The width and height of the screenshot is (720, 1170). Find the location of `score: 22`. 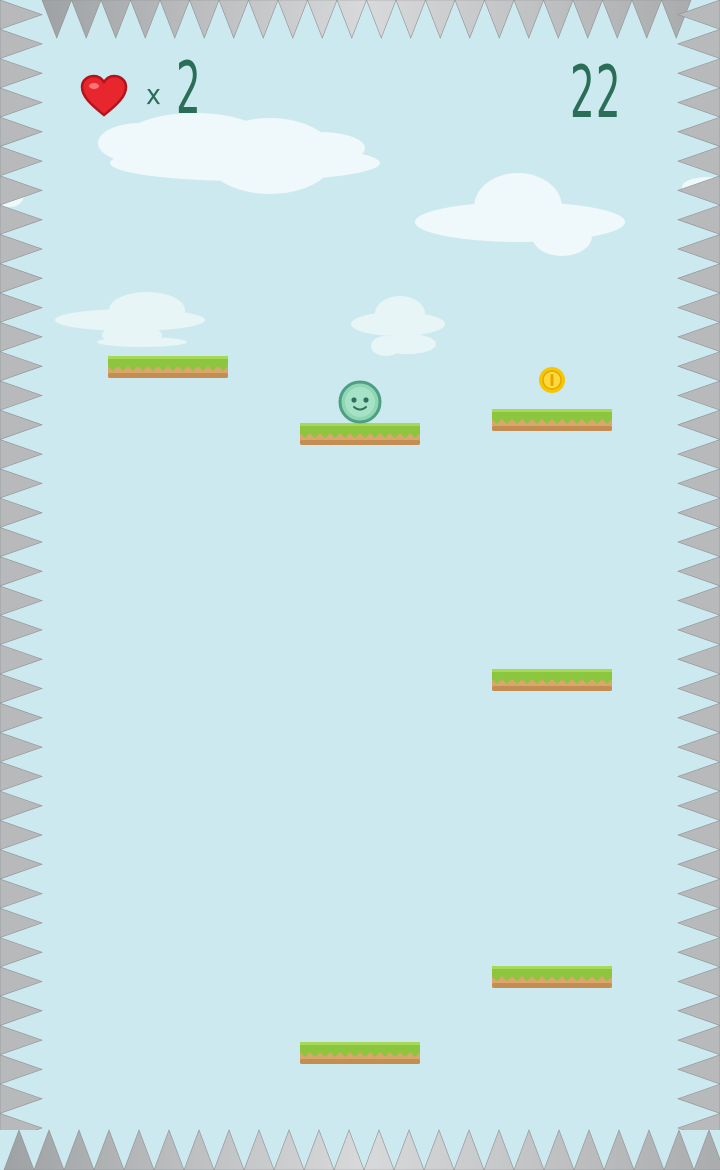

score: 22 is located at coordinates (596, 92).